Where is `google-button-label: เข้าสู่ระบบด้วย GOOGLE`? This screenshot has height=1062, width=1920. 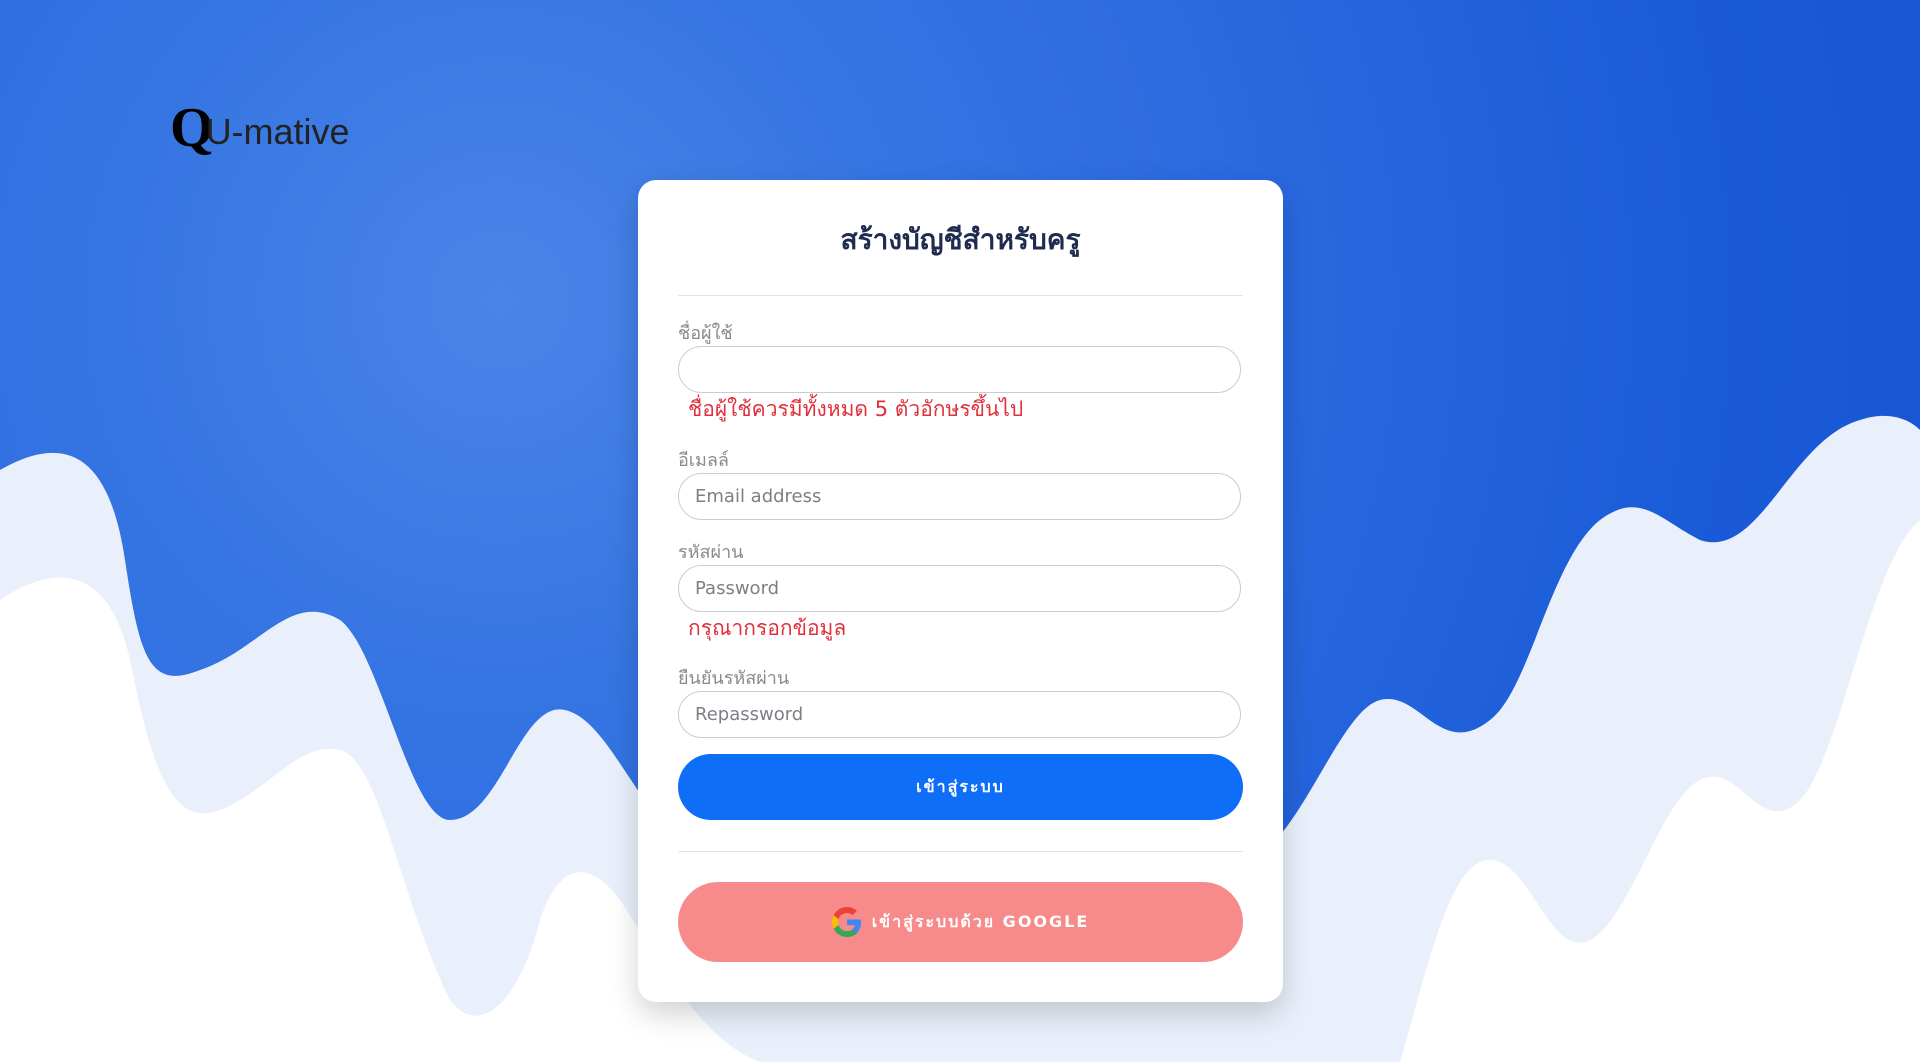 google-button-label: เข้าสู่ระบบด้วย GOOGLE is located at coordinates (980, 921).